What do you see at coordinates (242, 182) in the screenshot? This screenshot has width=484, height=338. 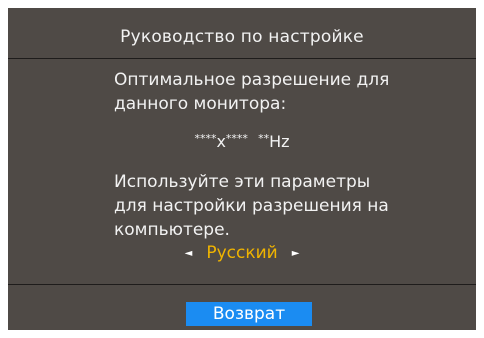 I see `instruction-line-1: Используйте эти параметры` at bounding box center [242, 182].